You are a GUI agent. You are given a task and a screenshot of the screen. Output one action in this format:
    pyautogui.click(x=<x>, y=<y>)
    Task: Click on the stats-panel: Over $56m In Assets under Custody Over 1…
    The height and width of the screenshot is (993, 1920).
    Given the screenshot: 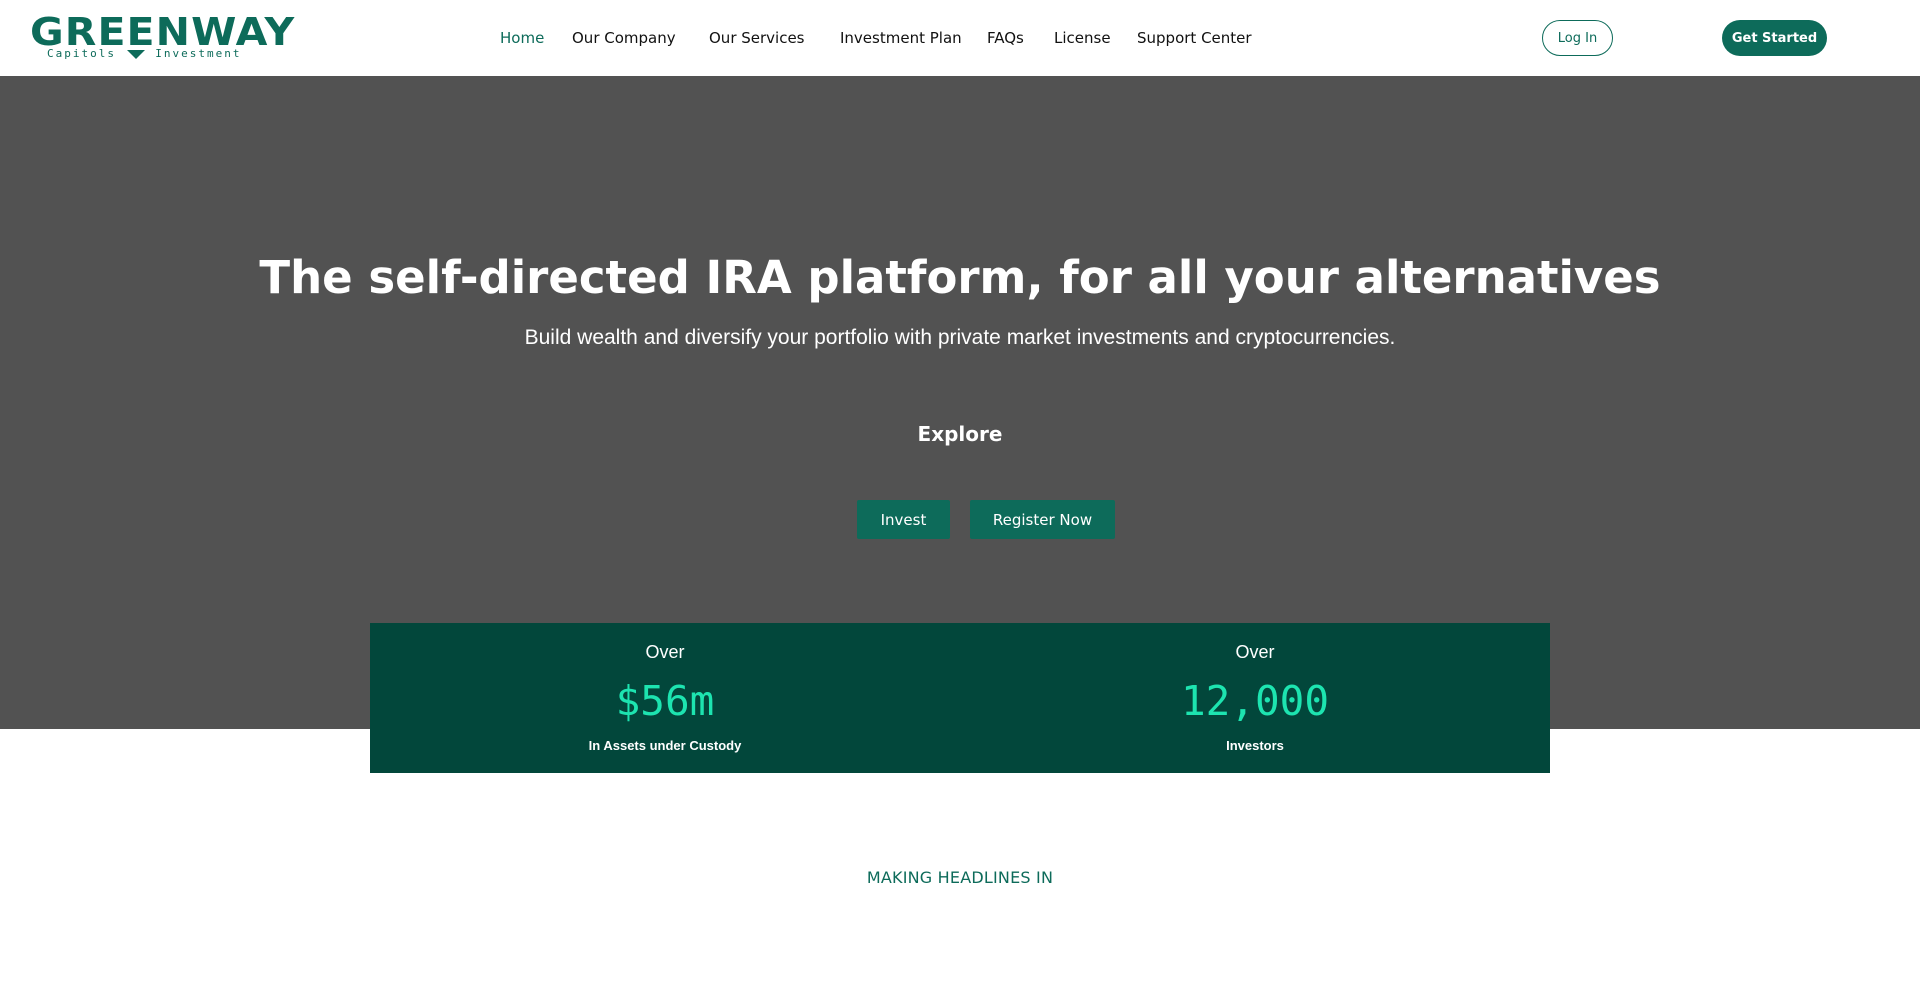 What is the action you would take?
    pyautogui.click(x=960, y=698)
    